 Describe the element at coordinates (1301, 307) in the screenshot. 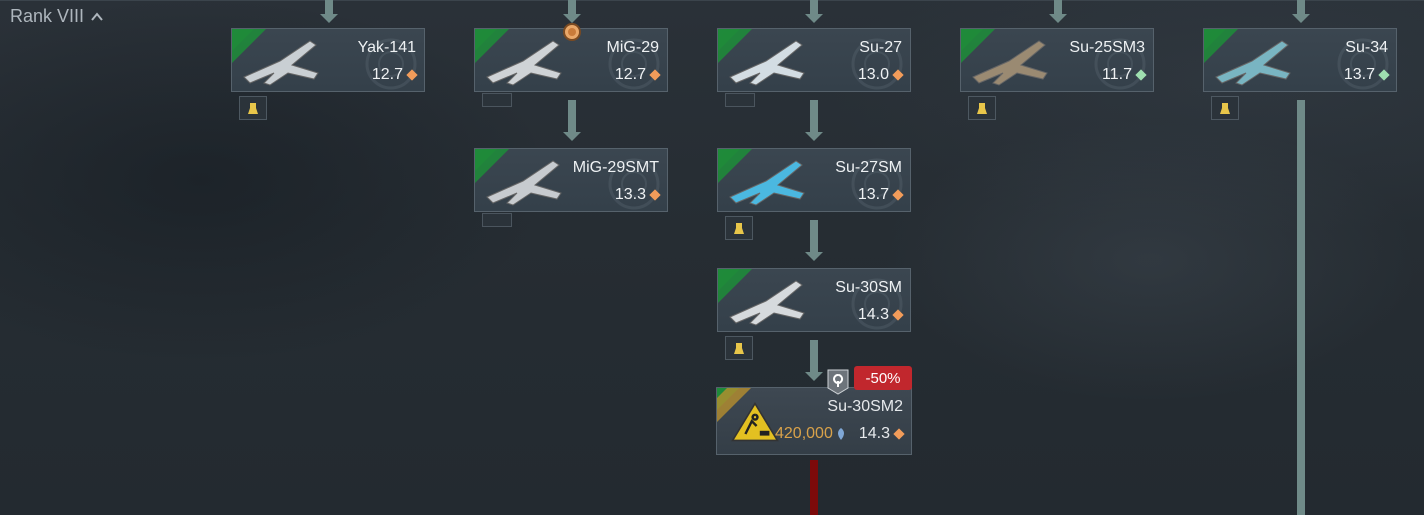

I see `connector-long` at that location.